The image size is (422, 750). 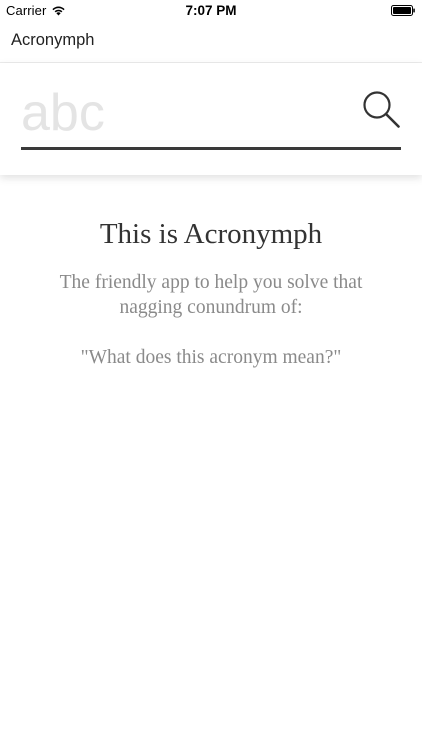 What do you see at coordinates (186, 113) in the screenshot?
I see `search-input` at bounding box center [186, 113].